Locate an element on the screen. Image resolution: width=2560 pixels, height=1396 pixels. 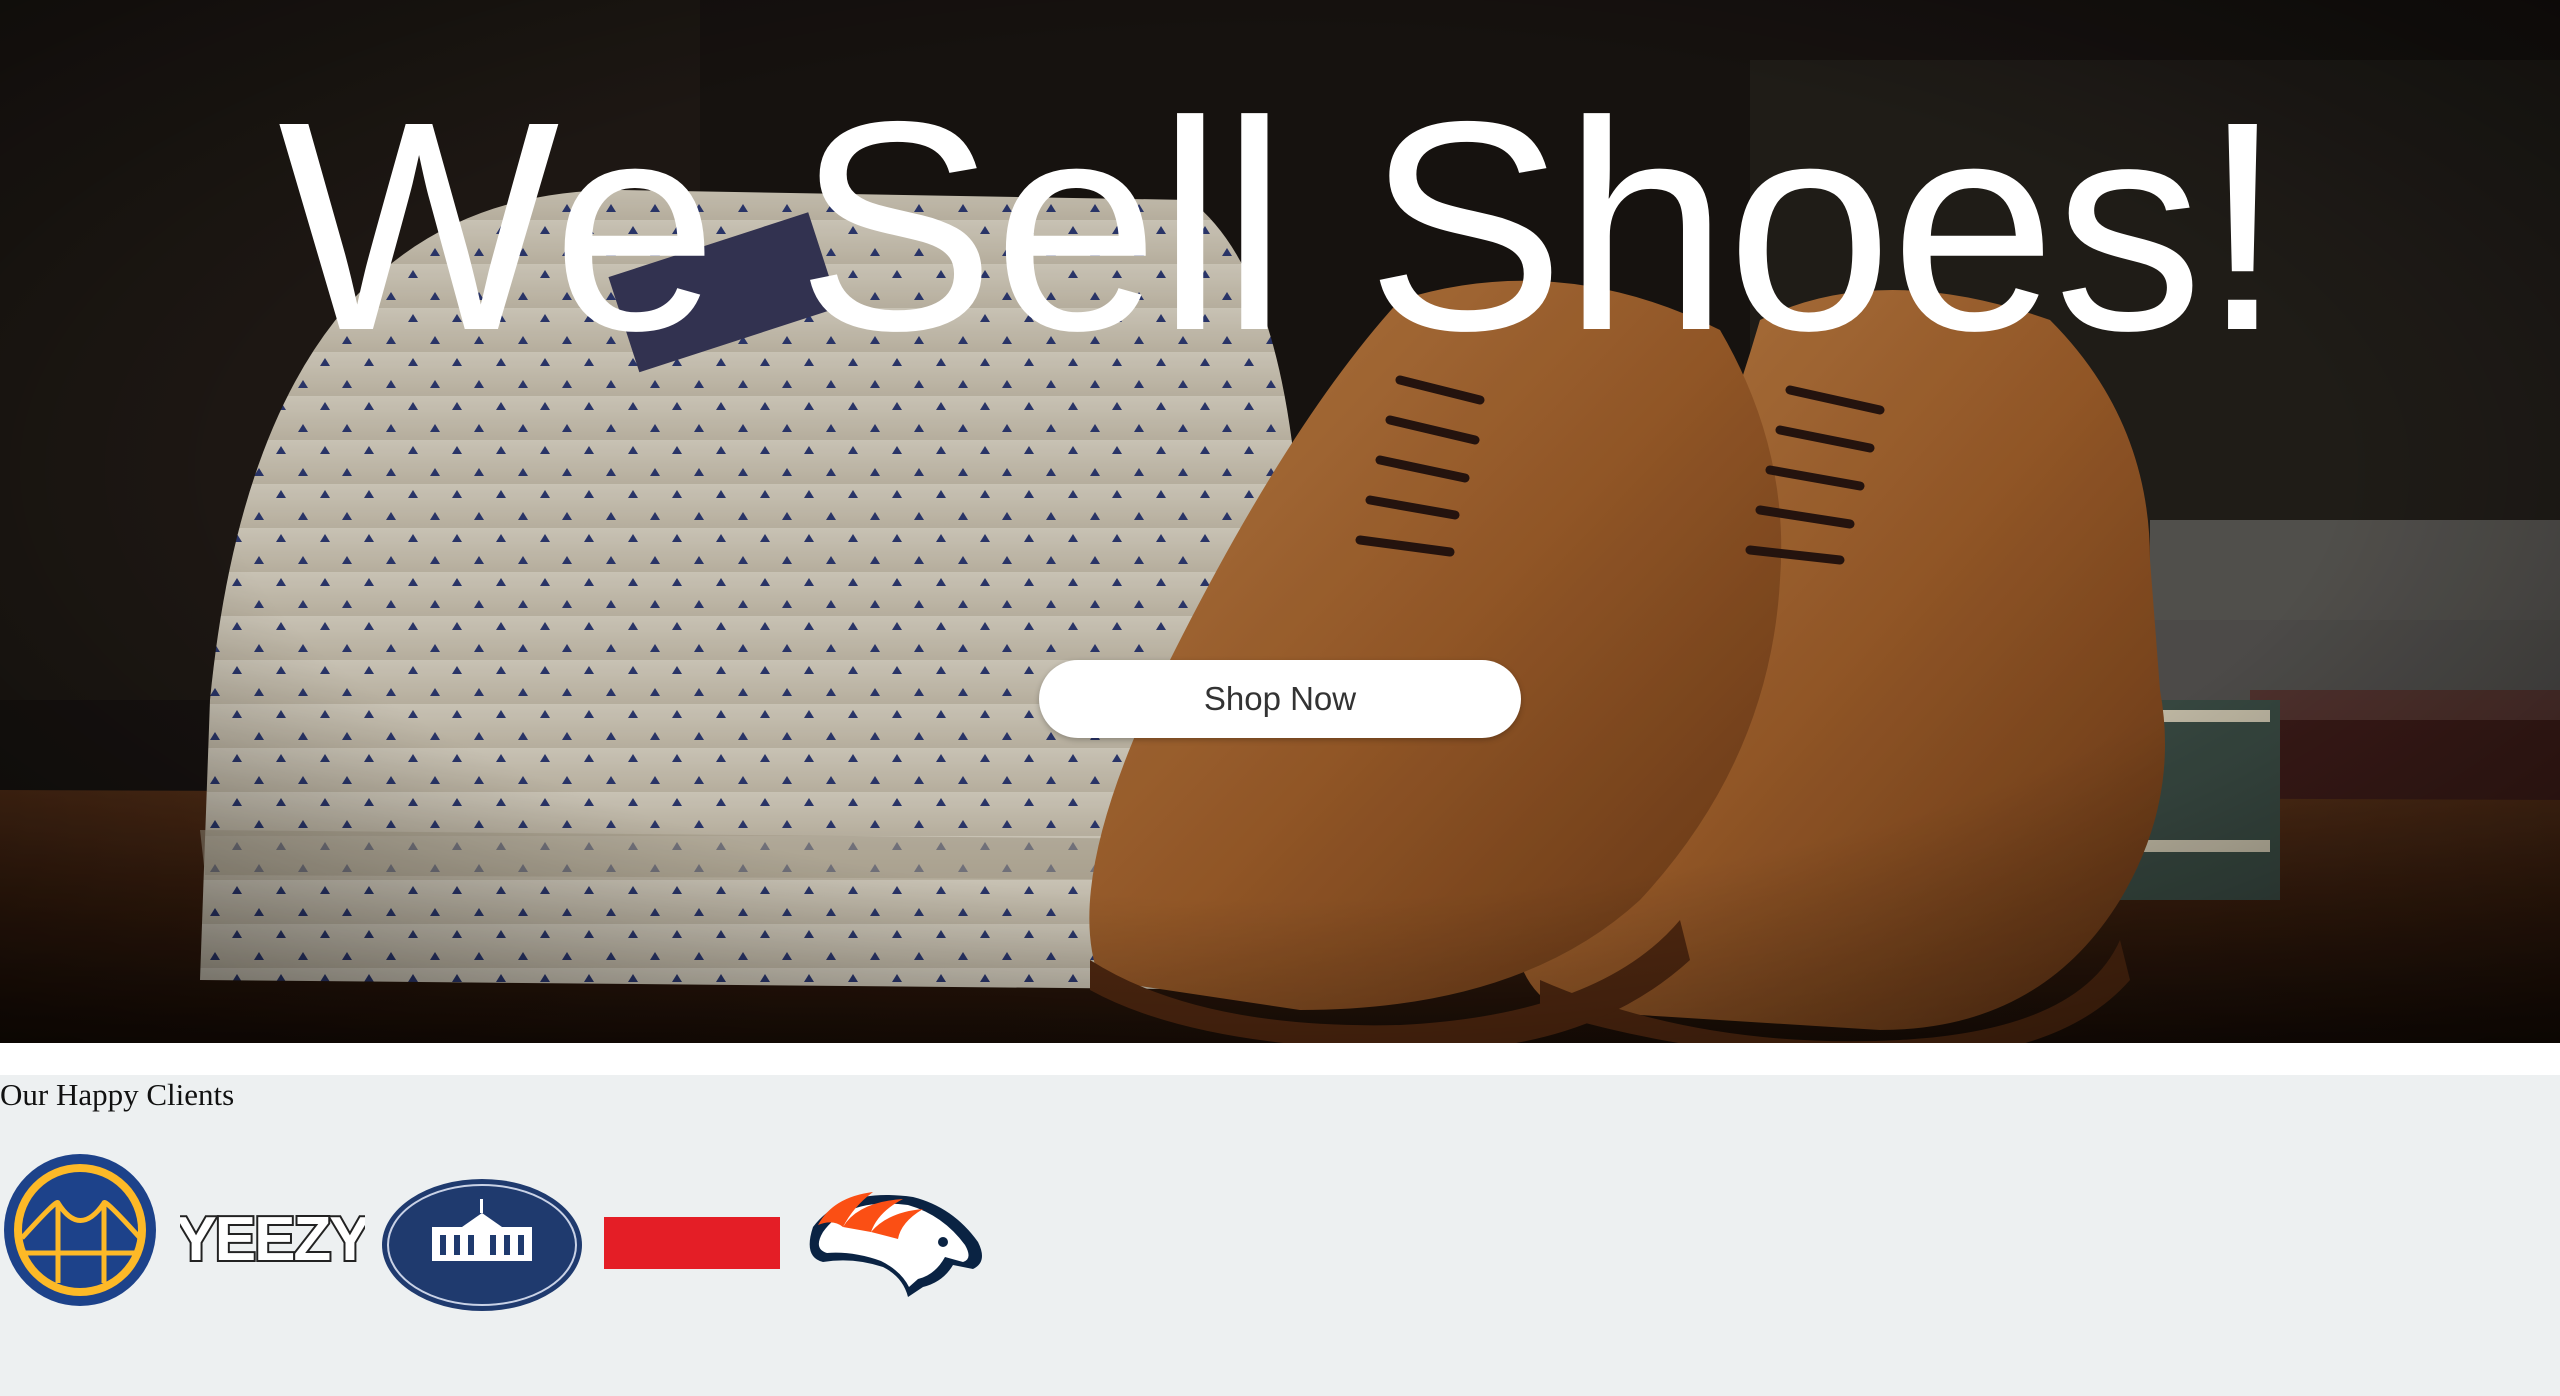
supreme-logo is located at coordinates (692, 1243).